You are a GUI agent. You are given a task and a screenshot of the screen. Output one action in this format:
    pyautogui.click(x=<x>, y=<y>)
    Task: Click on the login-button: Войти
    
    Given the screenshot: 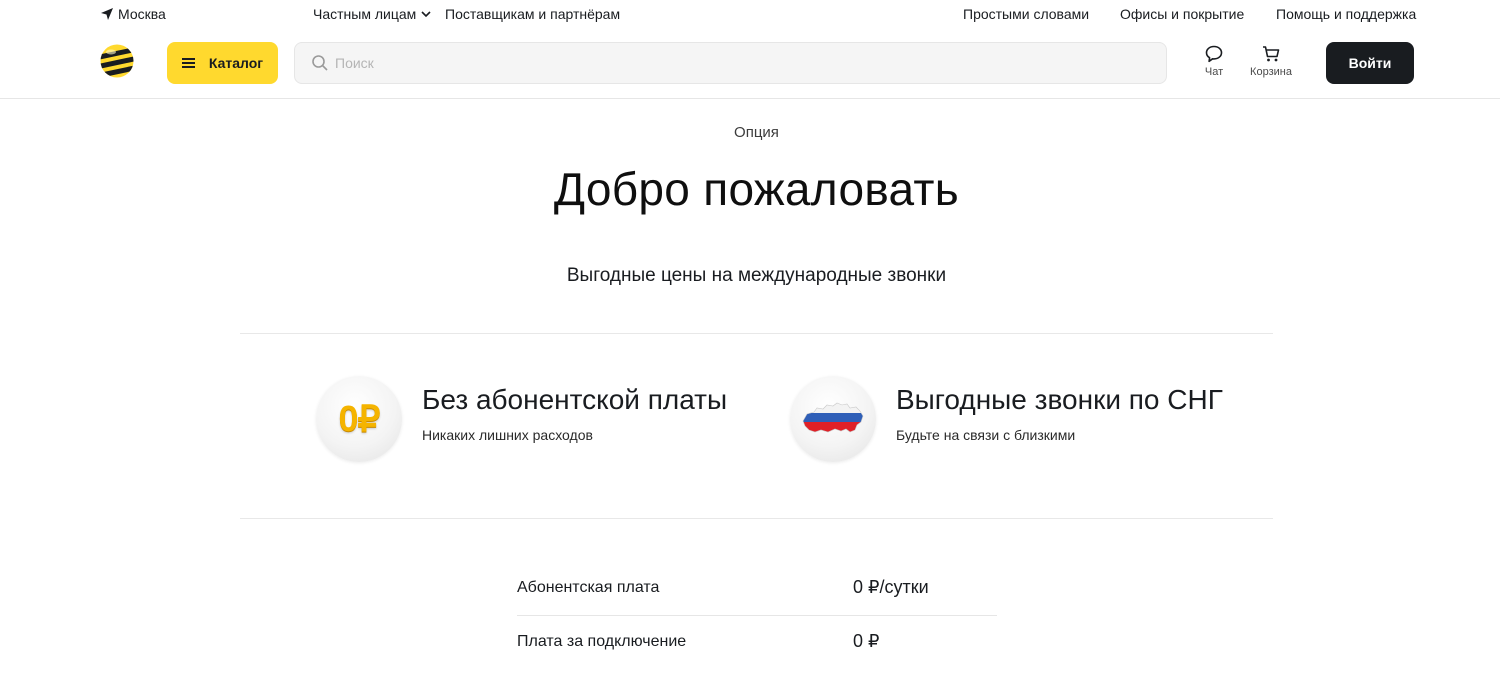 What is the action you would take?
    pyautogui.click(x=1370, y=63)
    